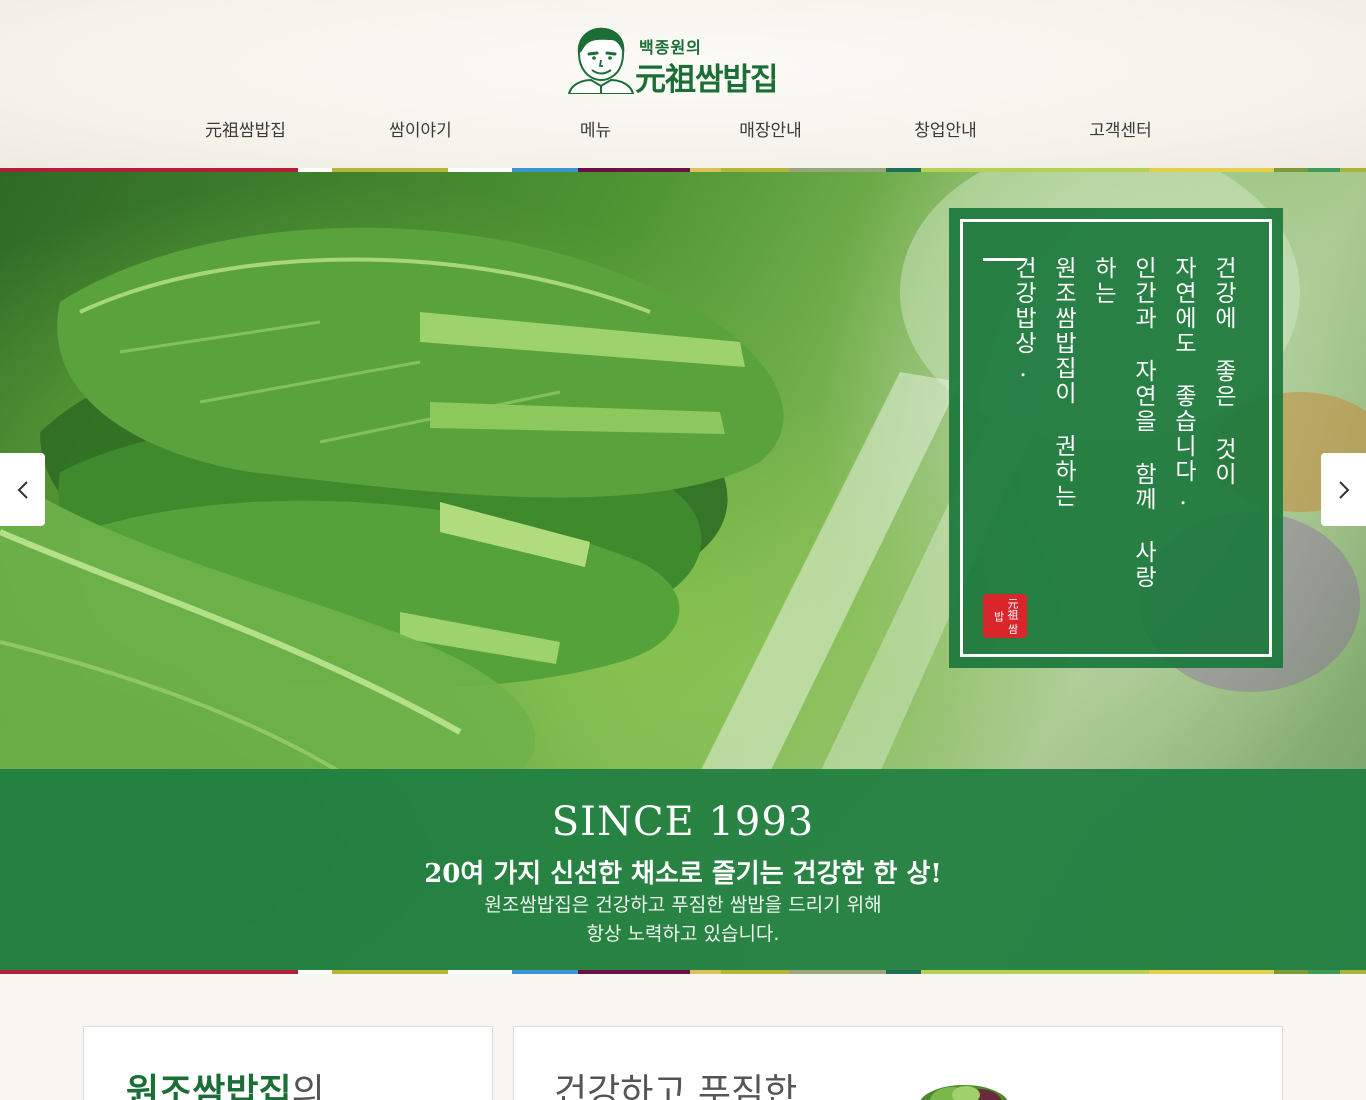 The image size is (1366, 1100). What do you see at coordinates (1123, 423) in the screenshot?
I see `quote-line: 인간과 자연을 함께 사랑하는` at bounding box center [1123, 423].